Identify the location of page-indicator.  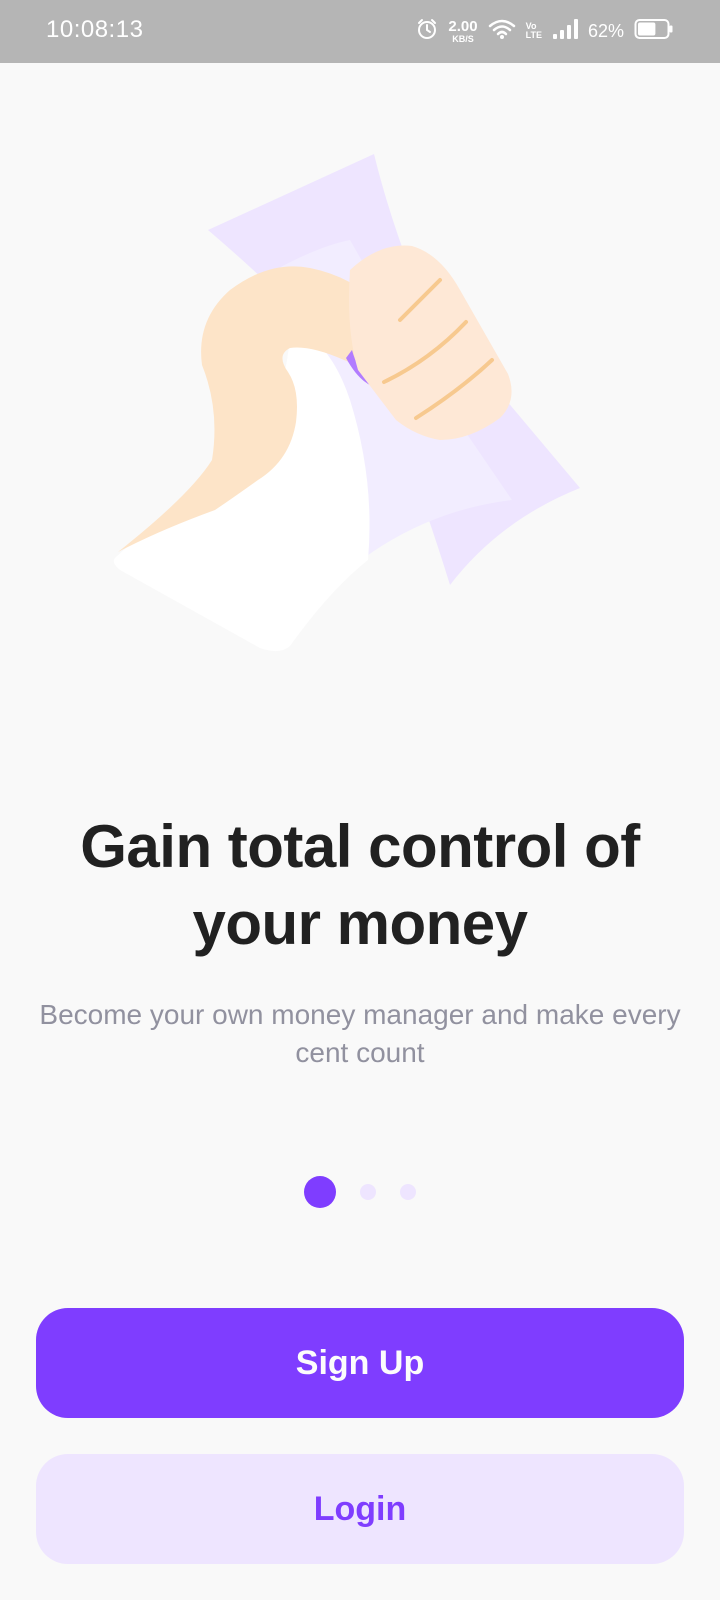
(360, 1192).